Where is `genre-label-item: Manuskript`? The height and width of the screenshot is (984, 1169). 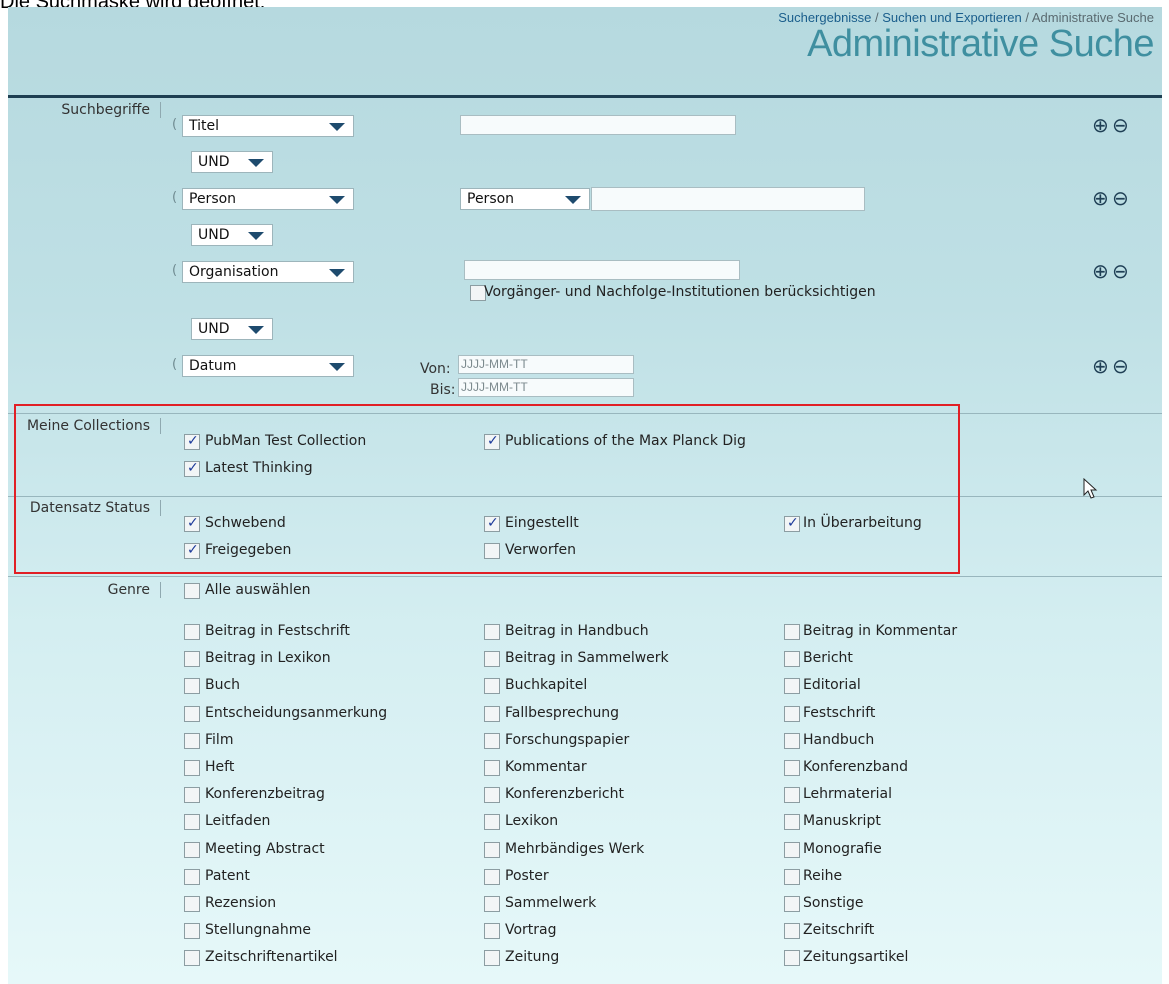
genre-label-item: Manuskript is located at coordinates (842, 821).